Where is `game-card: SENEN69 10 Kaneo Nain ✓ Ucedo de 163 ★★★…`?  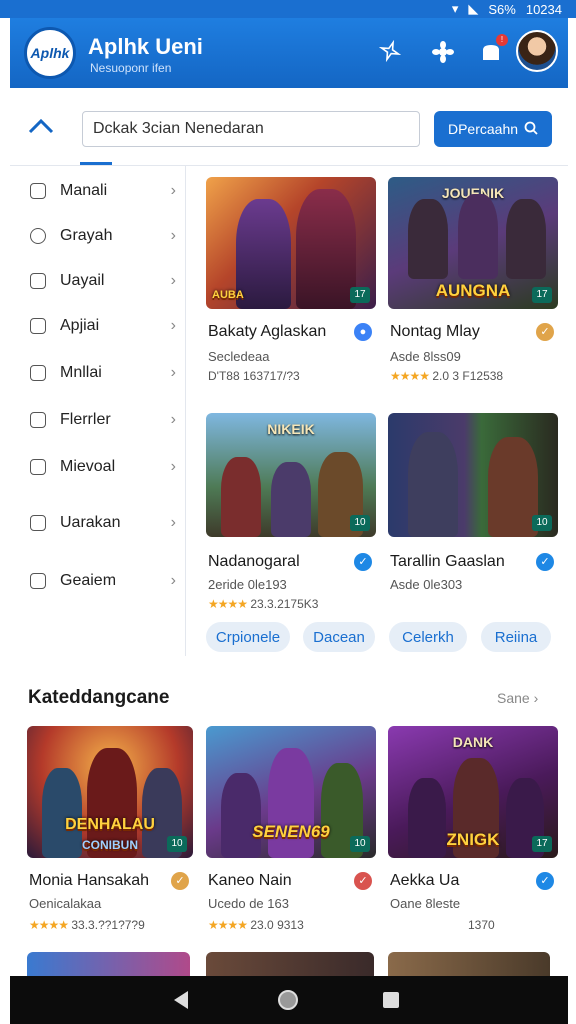 game-card: SENEN69 10 Kaneo Nain ✓ Ucedo de 163 ★★★… is located at coordinates (291, 831).